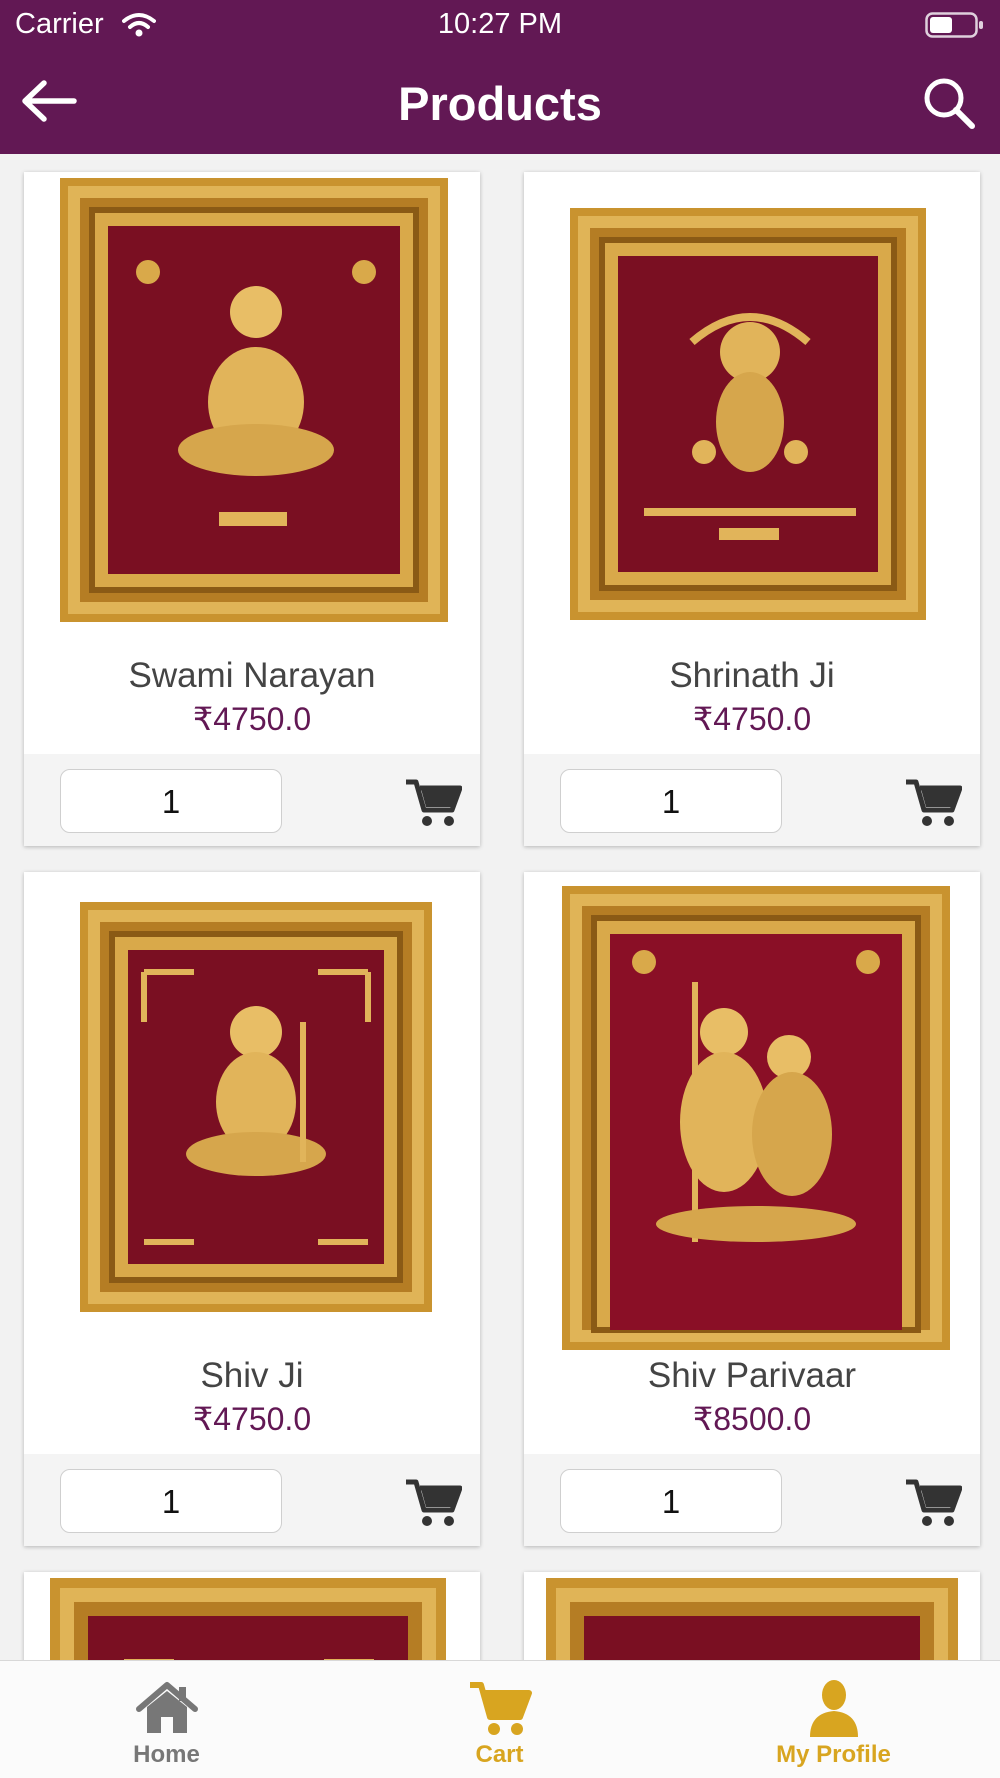 This screenshot has width=1000, height=1778. I want to click on top-bar: Carrier 10:27 PM Products, so click(500, 77).